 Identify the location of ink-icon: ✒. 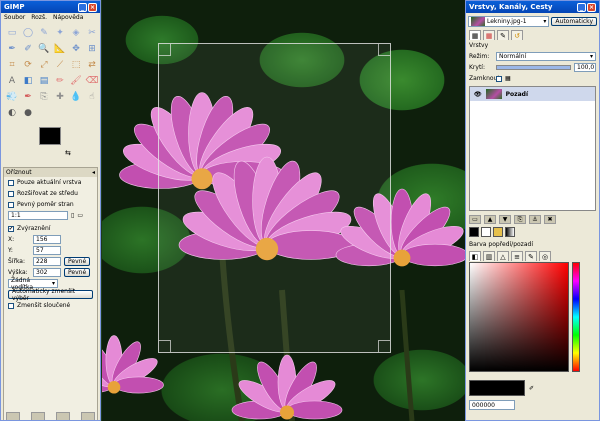
(28, 97).